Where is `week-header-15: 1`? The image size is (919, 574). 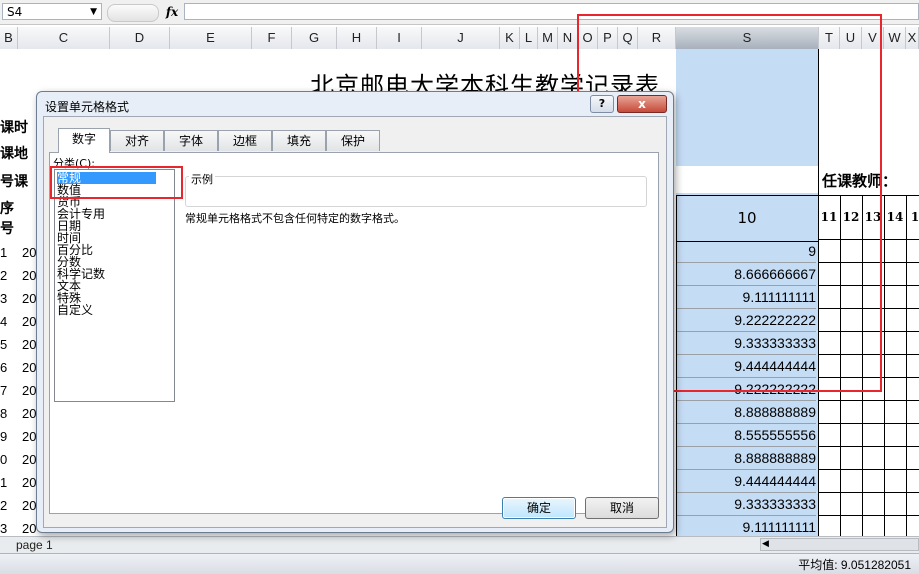
week-header-15: 1 is located at coordinates (914, 217).